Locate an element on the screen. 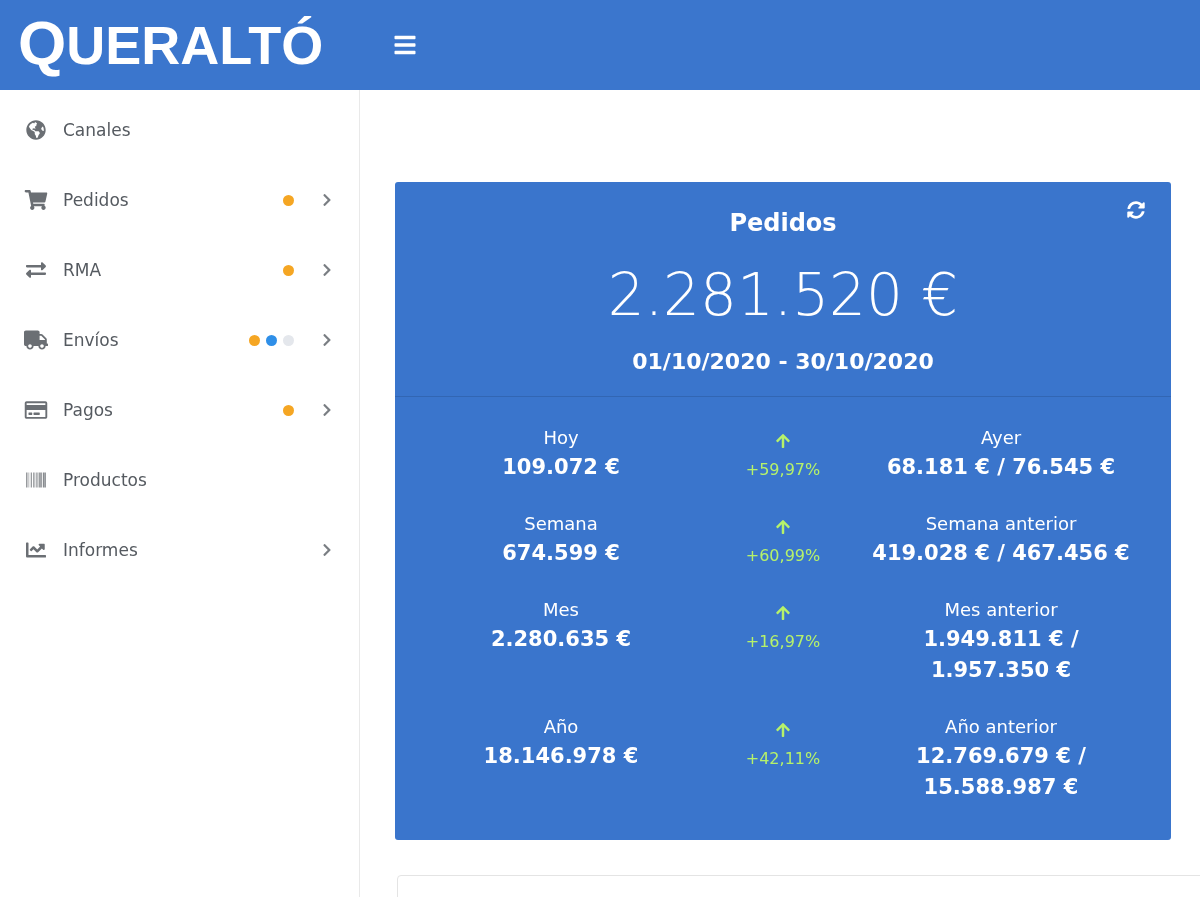  sidebar-item: Pagos is located at coordinates (179, 410).